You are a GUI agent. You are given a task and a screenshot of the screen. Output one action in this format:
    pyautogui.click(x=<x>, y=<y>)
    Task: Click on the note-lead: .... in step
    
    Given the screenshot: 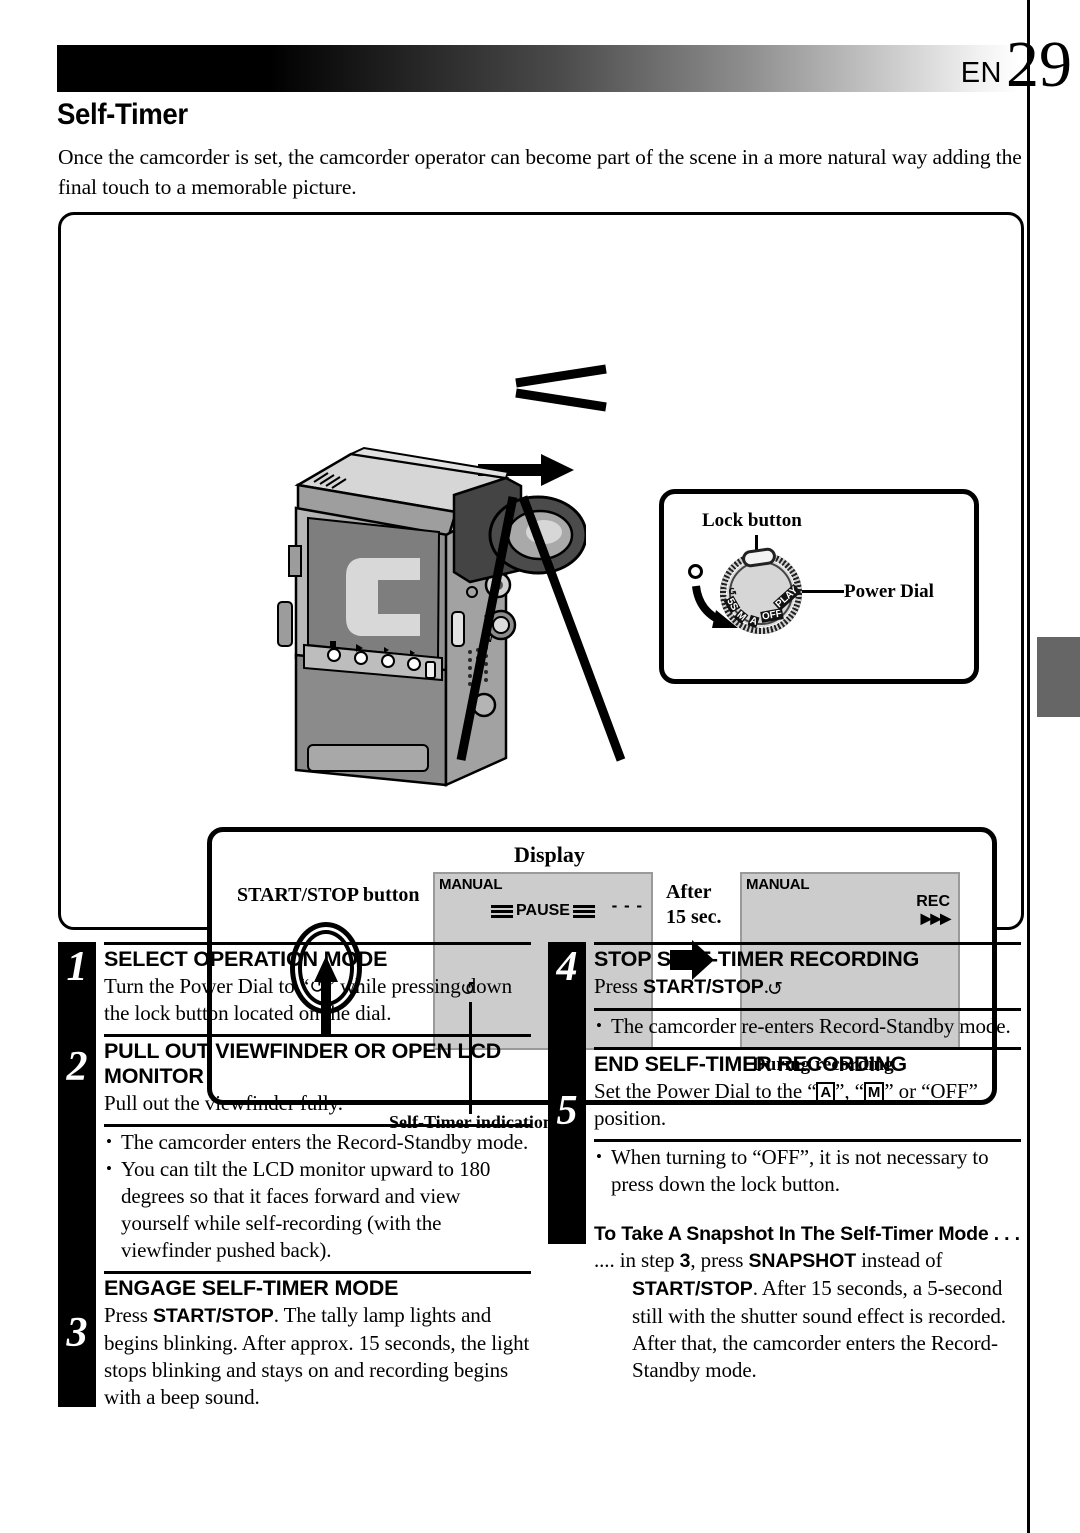 What is the action you would take?
    pyautogui.click(x=637, y=1260)
    